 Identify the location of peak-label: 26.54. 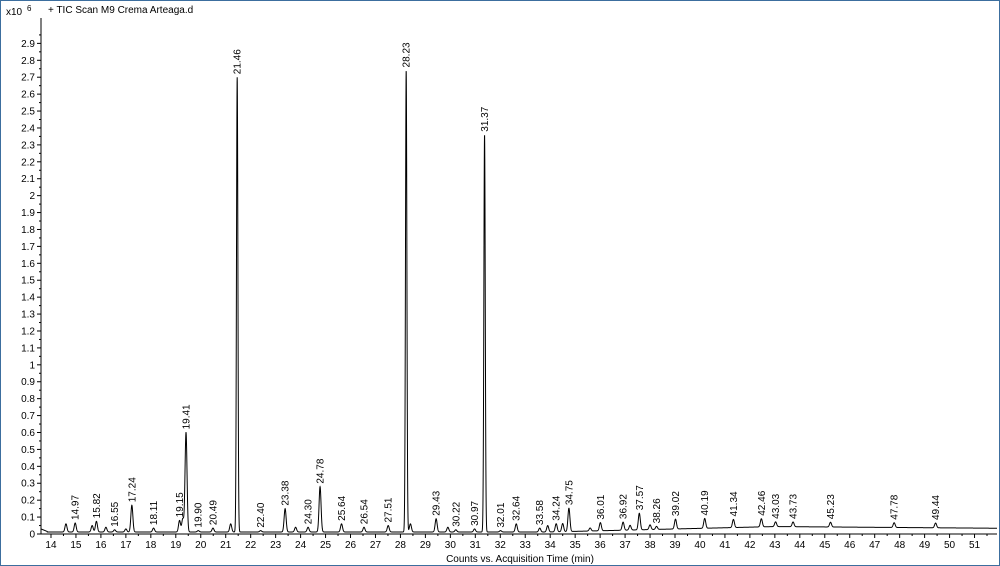
(364, 511).